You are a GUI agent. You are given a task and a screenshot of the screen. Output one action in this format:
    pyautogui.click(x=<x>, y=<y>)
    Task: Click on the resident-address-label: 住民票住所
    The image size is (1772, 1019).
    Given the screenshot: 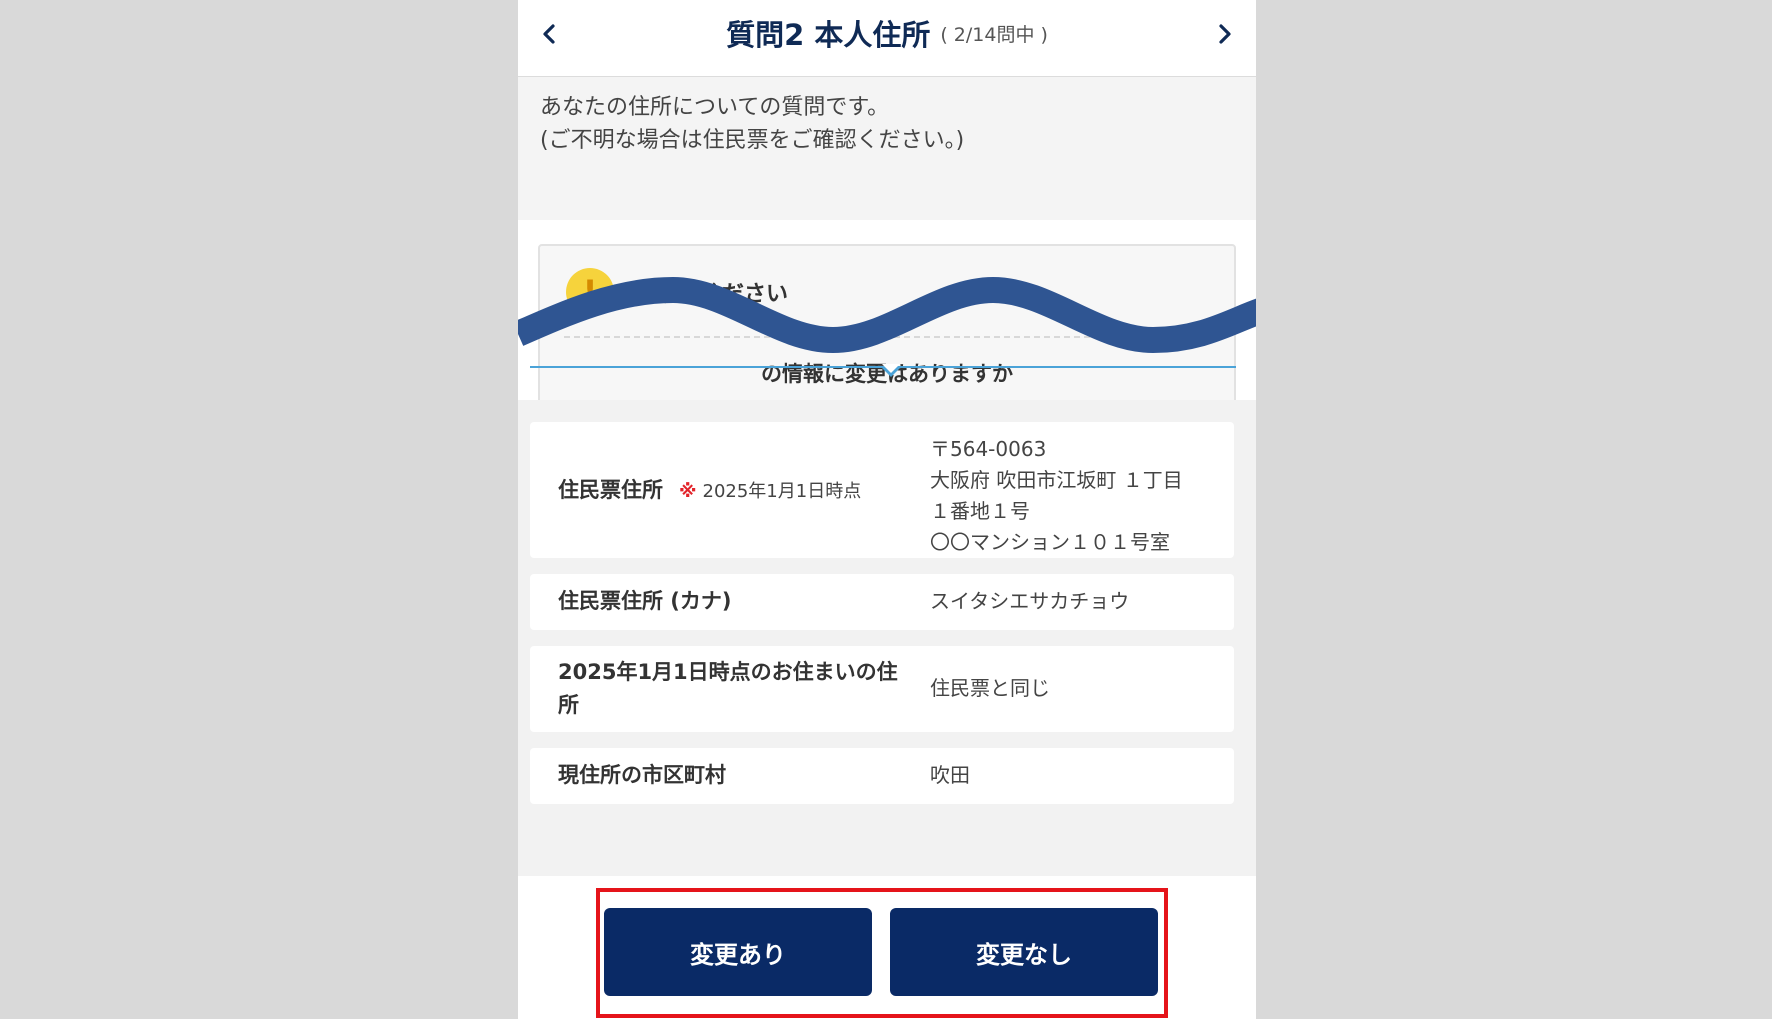 What is the action you would take?
    pyautogui.click(x=610, y=490)
    